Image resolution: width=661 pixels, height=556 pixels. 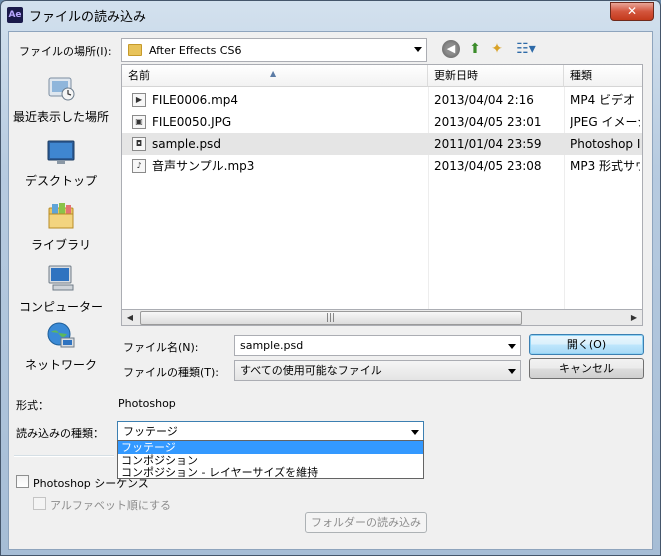 What do you see at coordinates (65, 51) in the screenshot?
I see `lookin-label: ファイルの場所(I):` at bounding box center [65, 51].